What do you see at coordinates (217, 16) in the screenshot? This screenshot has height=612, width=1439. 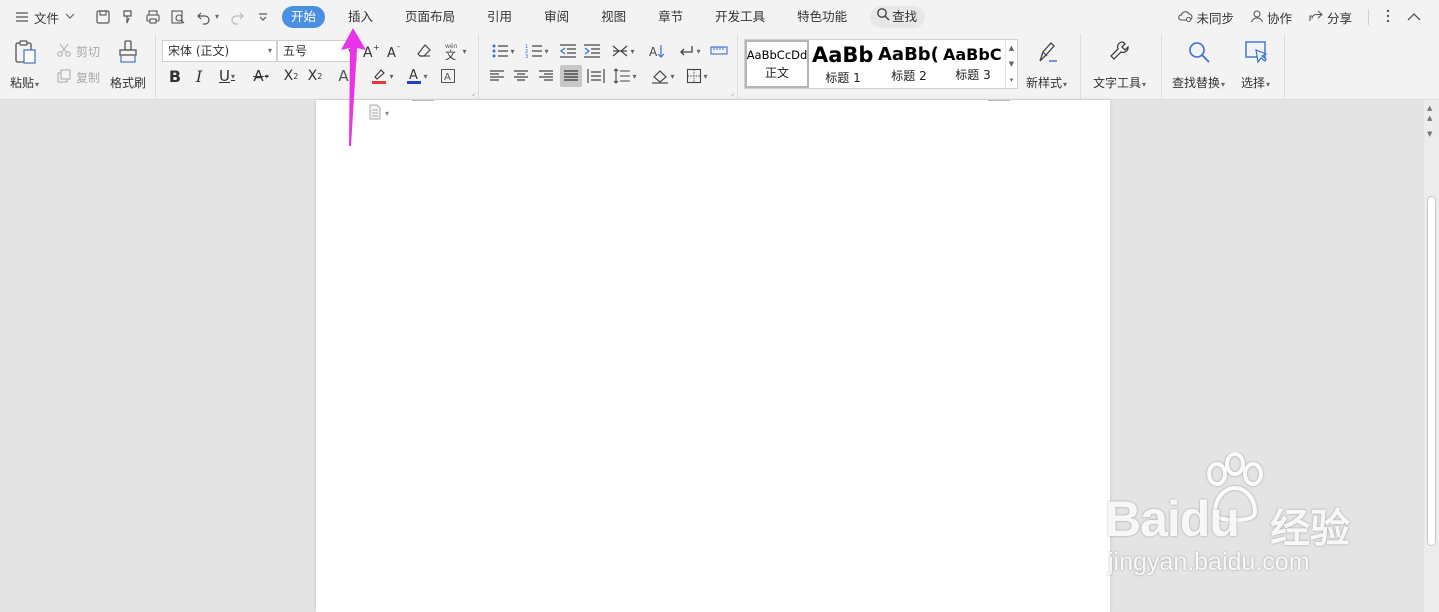 I see `undo-dropdown-icon: ▾` at bounding box center [217, 16].